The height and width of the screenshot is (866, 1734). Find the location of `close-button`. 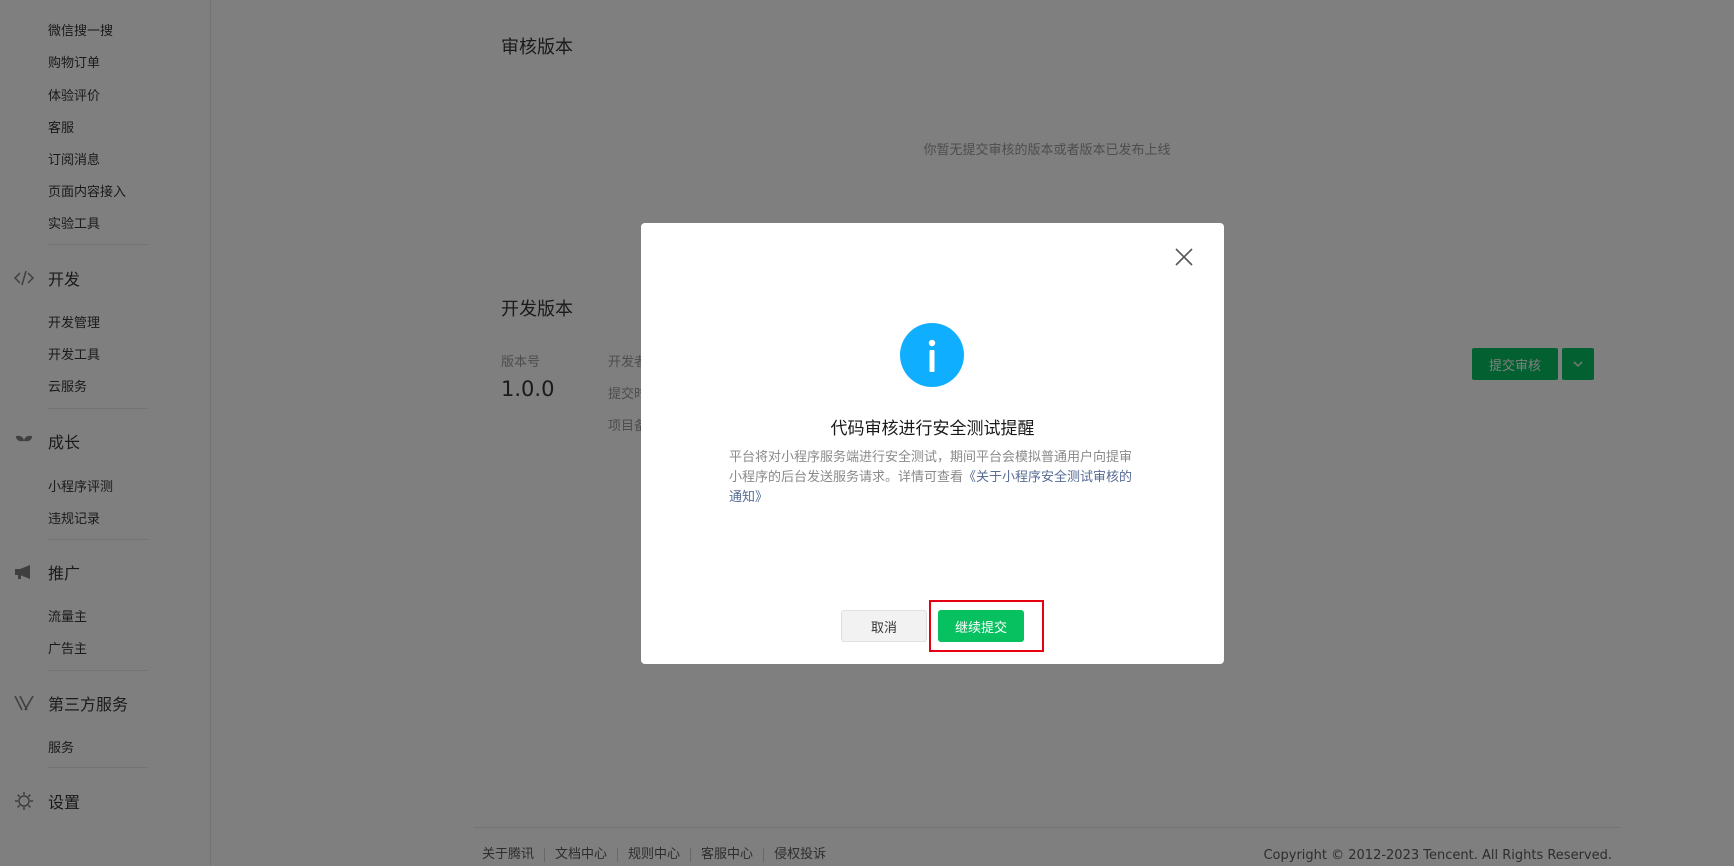

close-button is located at coordinates (1184, 257).